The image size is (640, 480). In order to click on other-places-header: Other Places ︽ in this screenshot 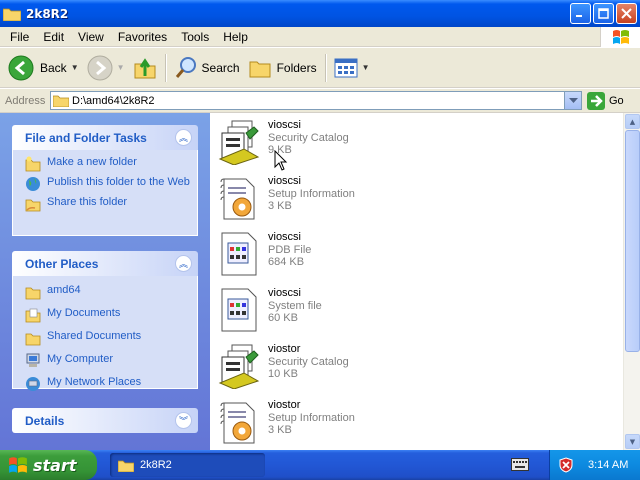, I will do `click(105, 263)`.